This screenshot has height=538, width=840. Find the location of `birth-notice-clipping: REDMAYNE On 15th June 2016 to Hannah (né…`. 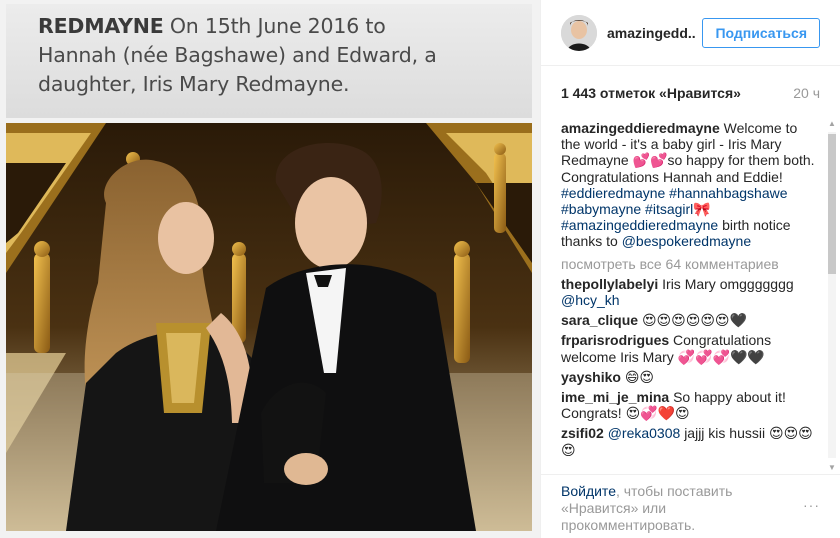

birth-notice-clipping: REDMAYNE On 15th June 2016 to Hannah (né… is located at coordinates (269, 61).